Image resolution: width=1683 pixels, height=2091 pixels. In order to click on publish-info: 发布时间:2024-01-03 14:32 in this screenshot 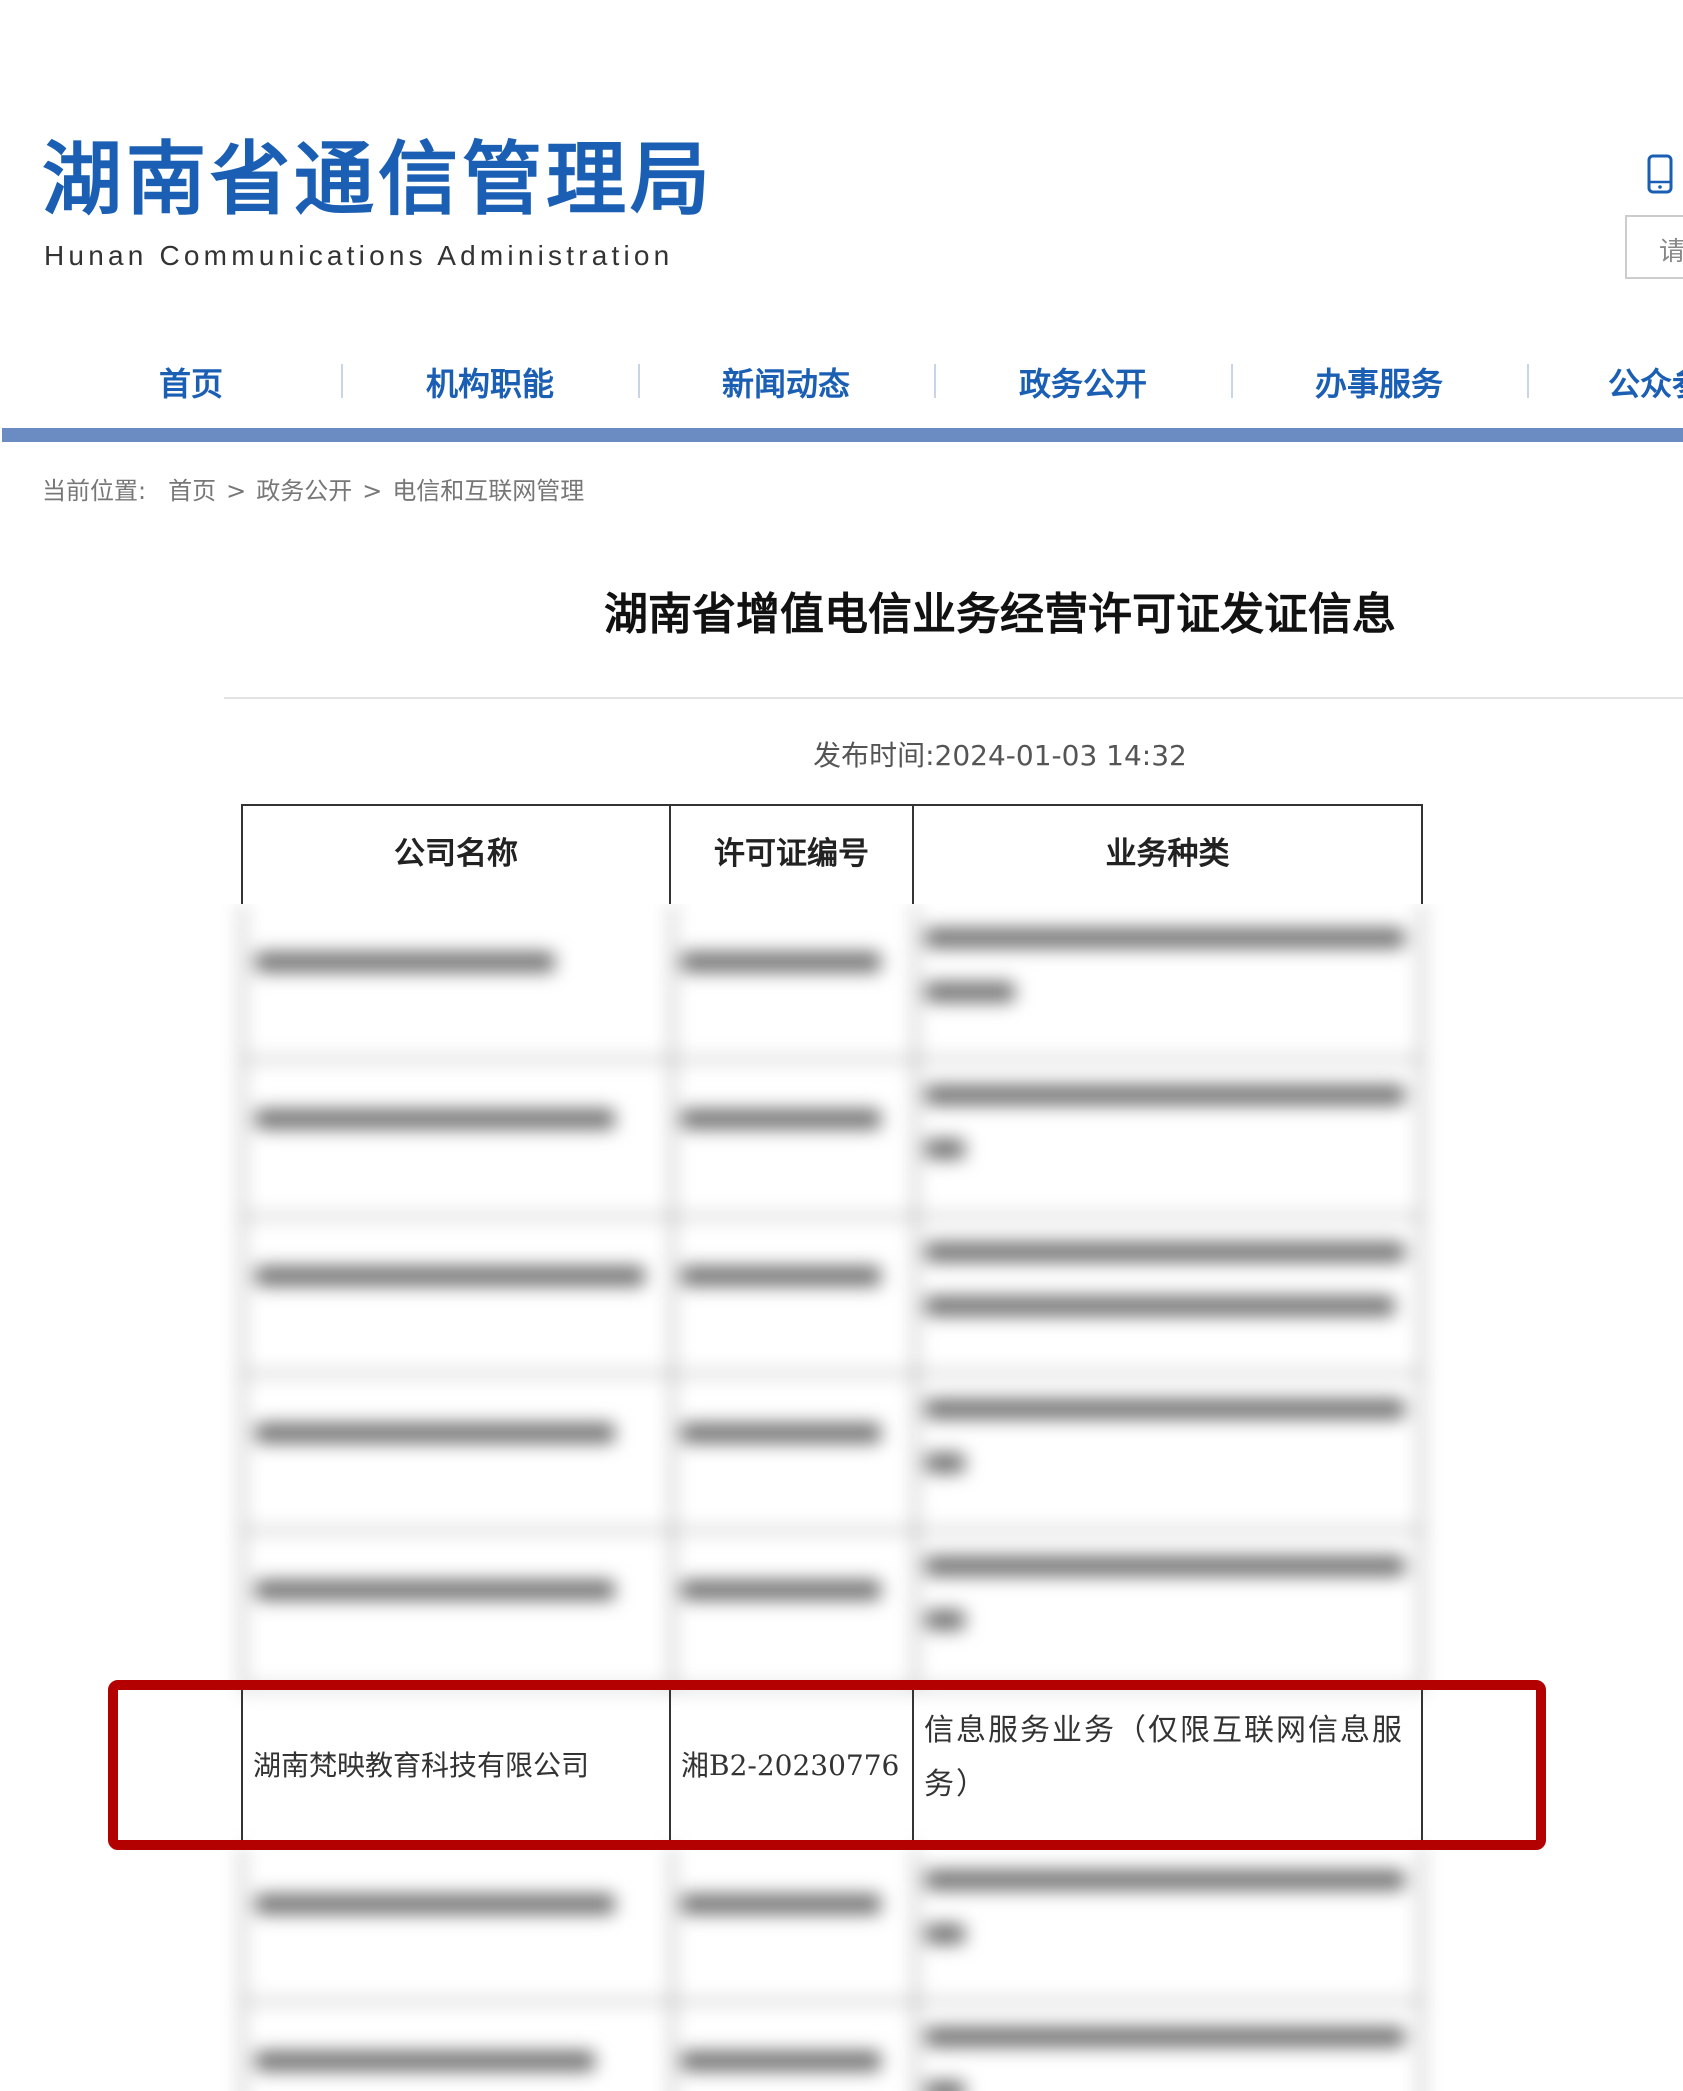, I will do `click(1000, 754)`.